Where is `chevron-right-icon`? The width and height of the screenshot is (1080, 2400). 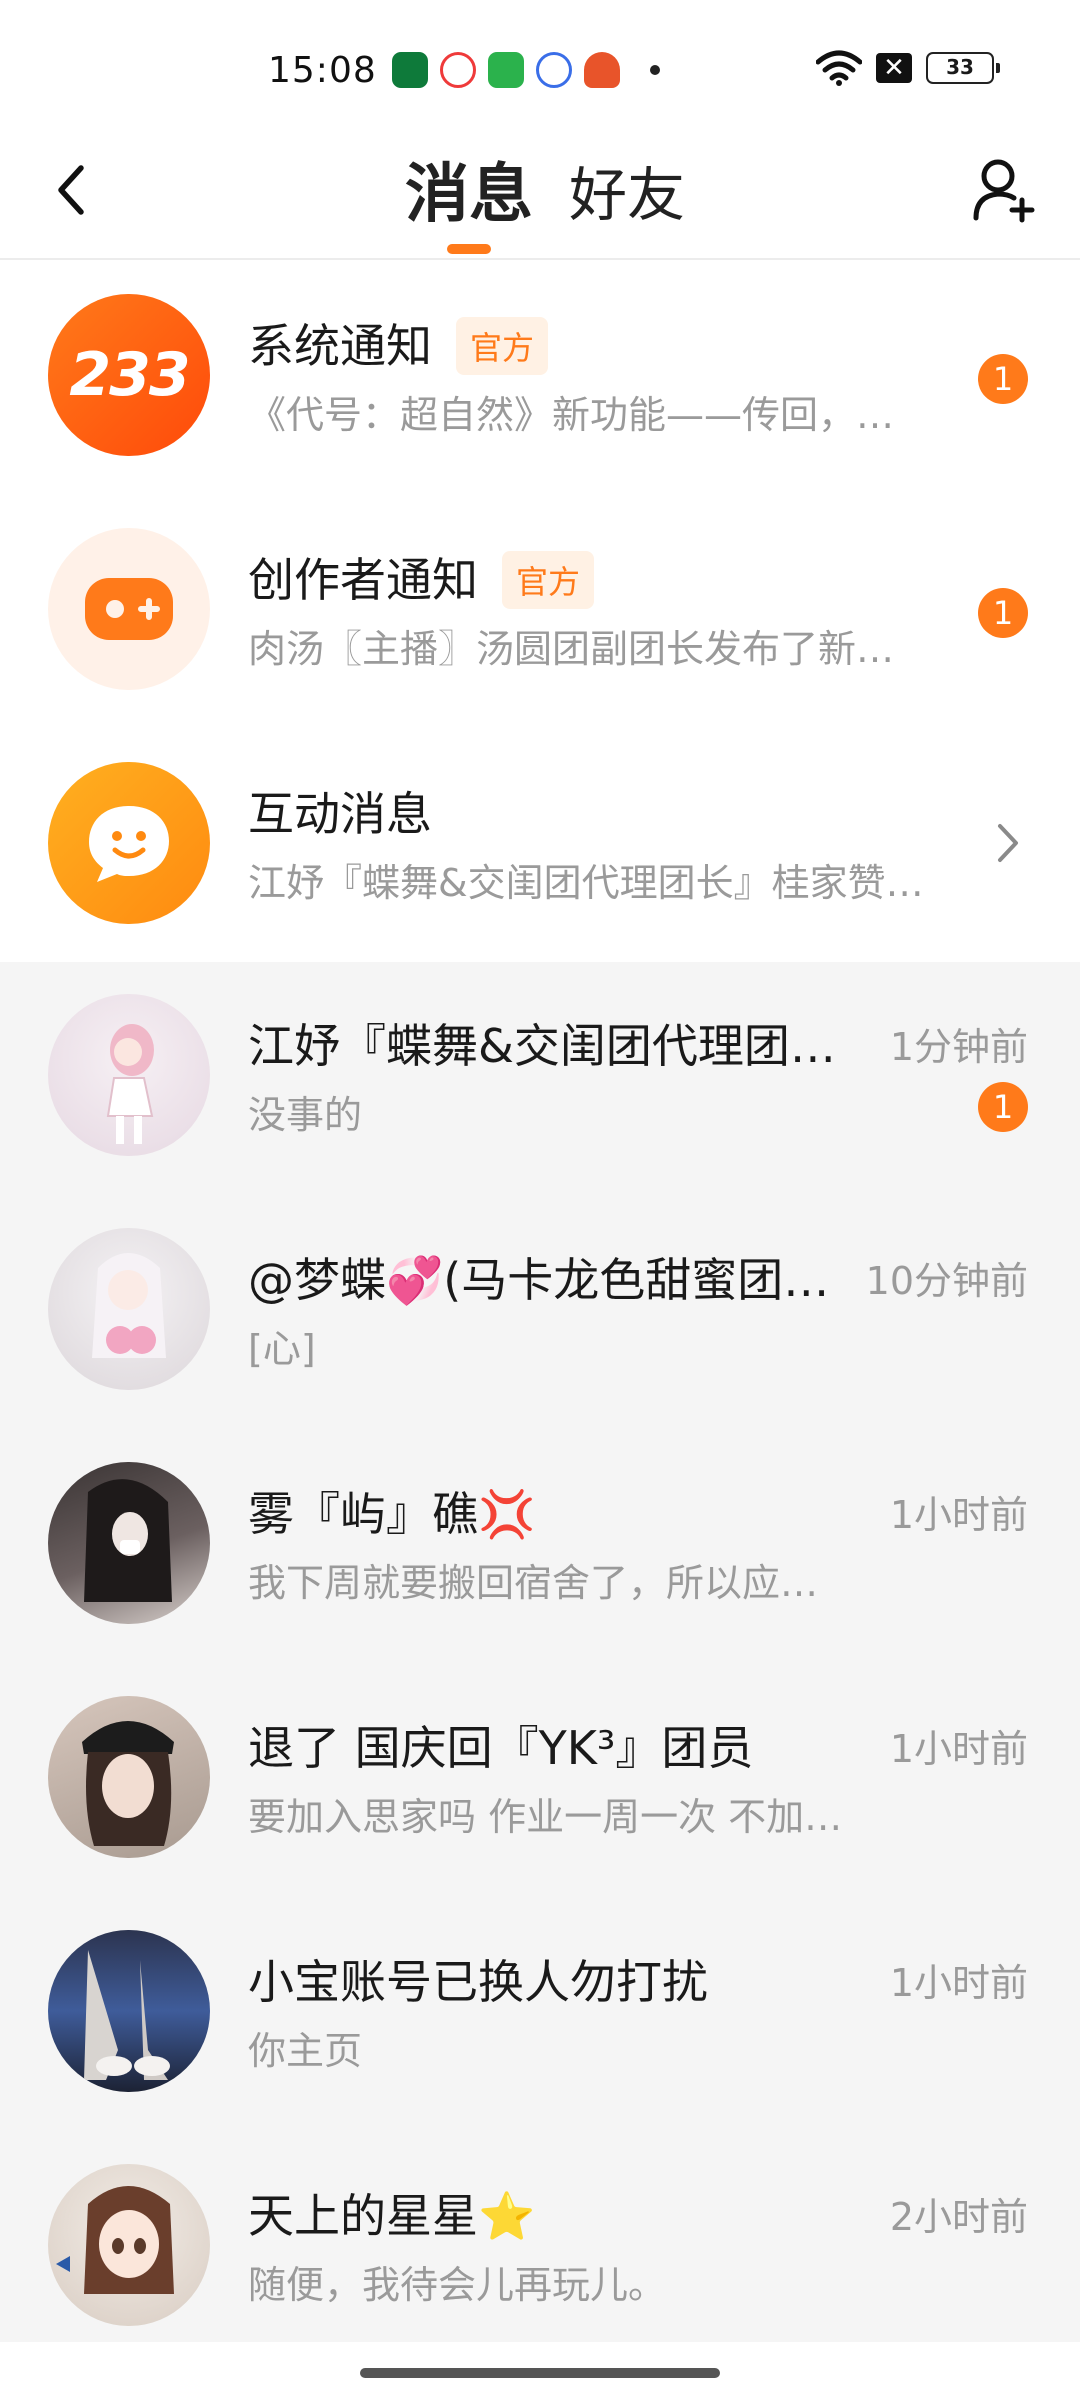 chevron-right-icon is located at coordinates (1008, 843).